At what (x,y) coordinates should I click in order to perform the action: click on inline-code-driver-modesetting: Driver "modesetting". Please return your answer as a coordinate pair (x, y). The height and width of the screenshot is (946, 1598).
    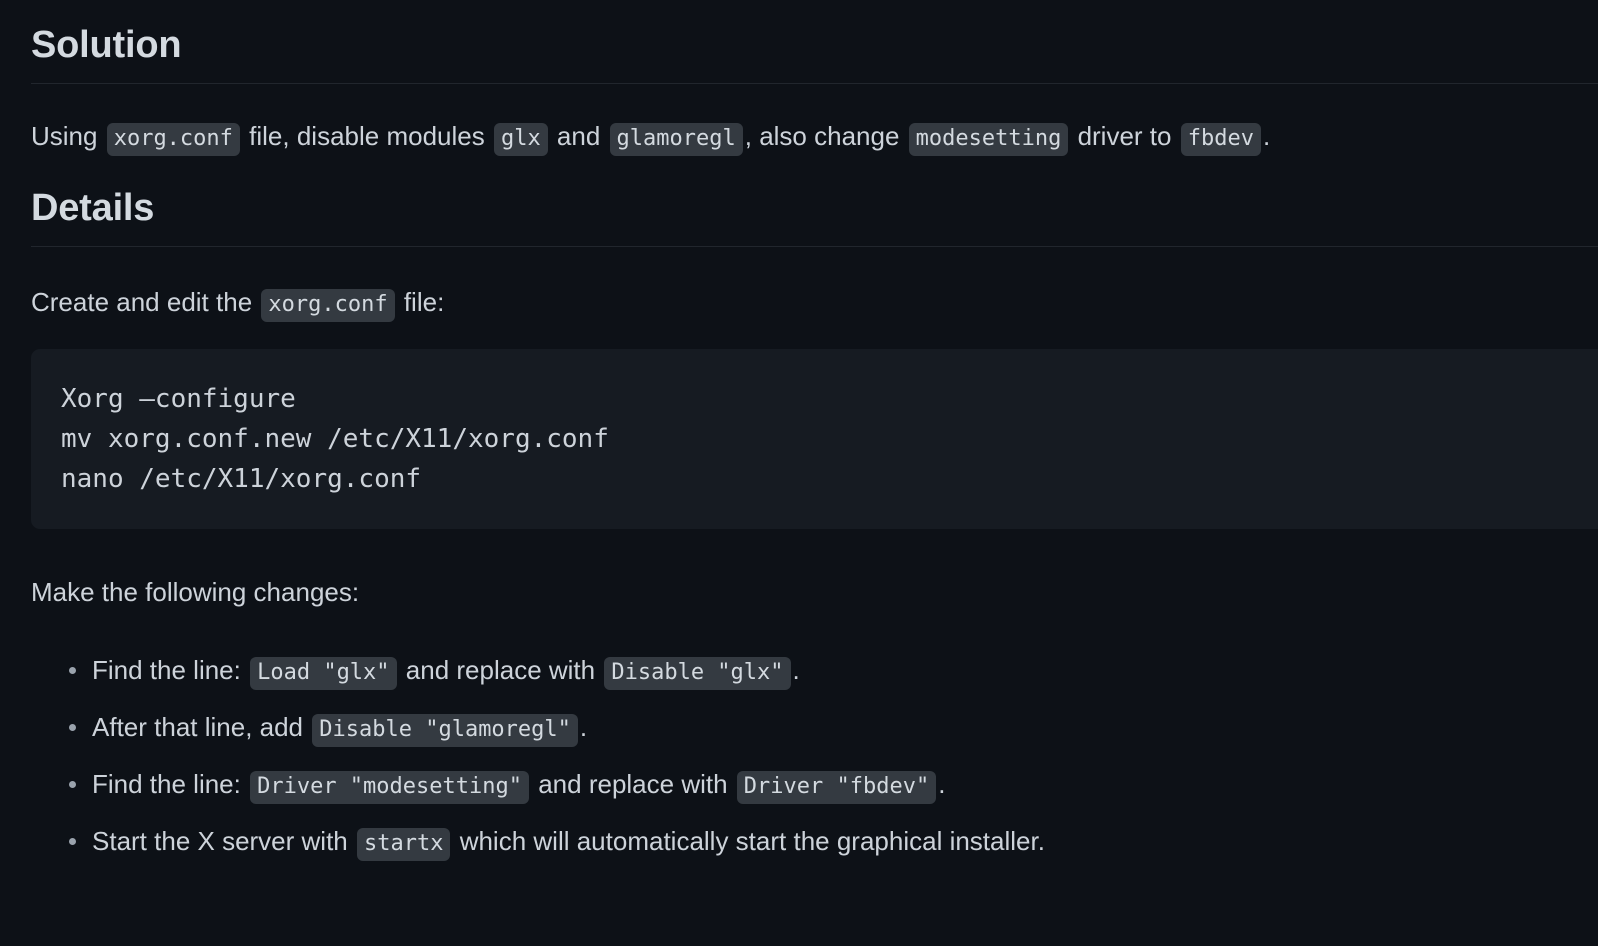
    Looking at the image, I should click on (389, 787).